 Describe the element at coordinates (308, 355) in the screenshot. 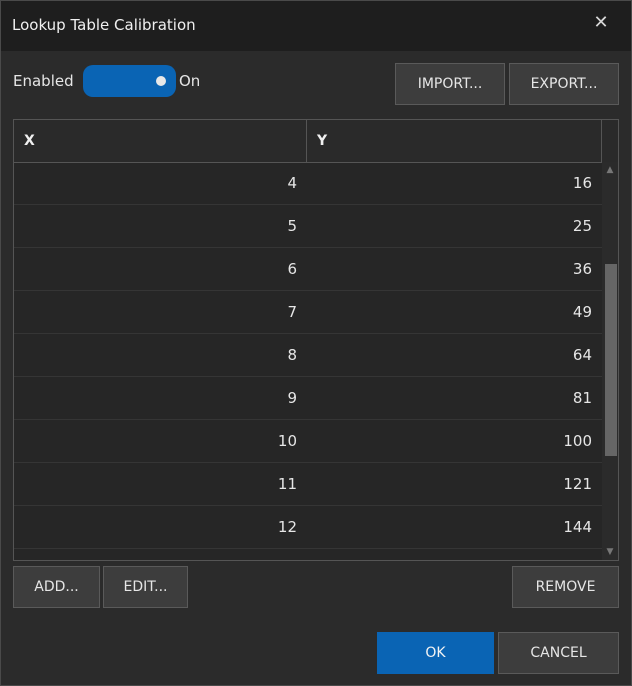

I see `table-row: 8 64` at that location.